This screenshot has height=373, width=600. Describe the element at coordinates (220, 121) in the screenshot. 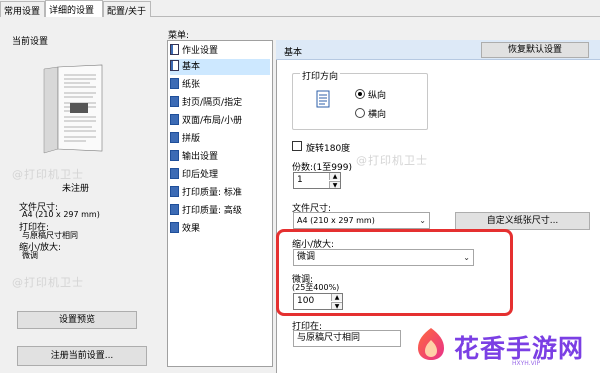

I see `menu-item-duplex: 双面/布局/小册` at that location.